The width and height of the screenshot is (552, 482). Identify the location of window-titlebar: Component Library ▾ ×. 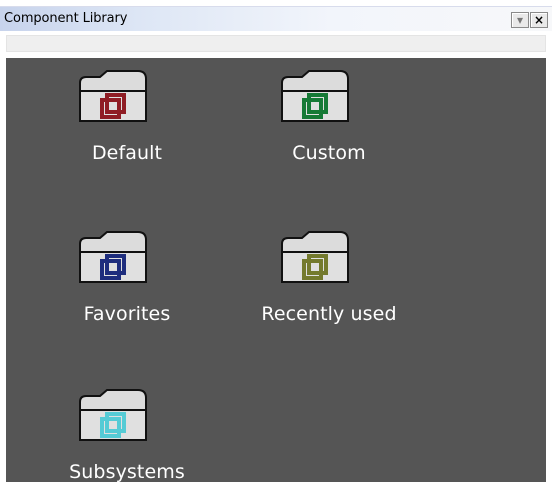
(276, 18).